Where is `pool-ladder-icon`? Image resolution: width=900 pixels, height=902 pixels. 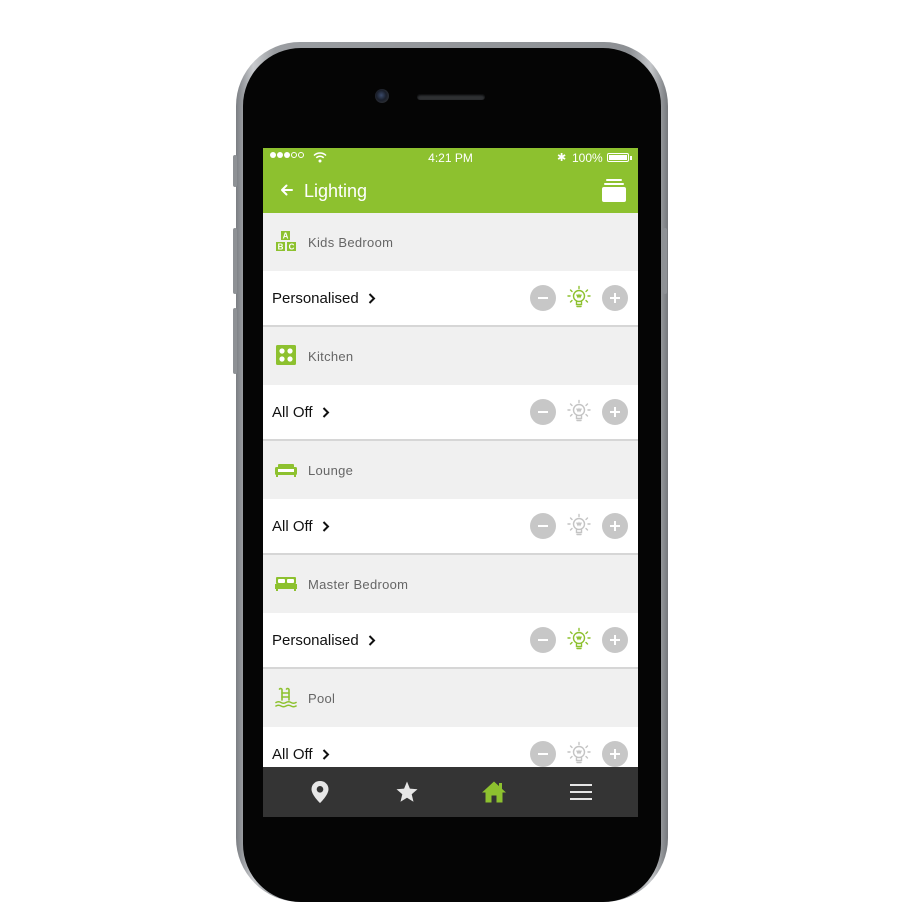
pool-ladder-icon is located at coordinates (286, 697).